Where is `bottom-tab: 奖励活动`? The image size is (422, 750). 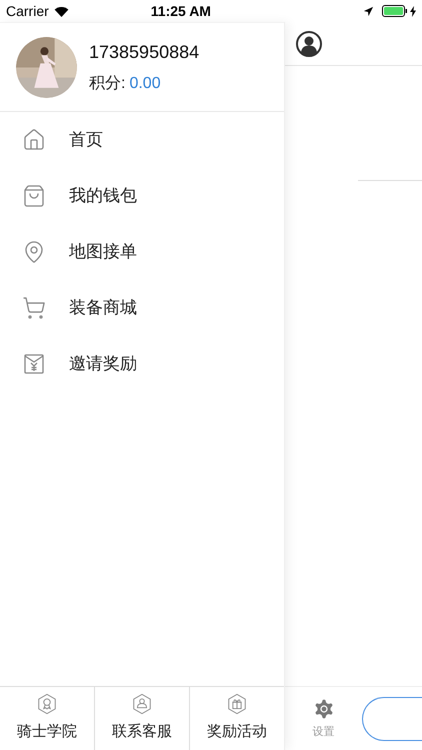
bottom-tab: 奖励活动 is located at coordinates (236, 718).